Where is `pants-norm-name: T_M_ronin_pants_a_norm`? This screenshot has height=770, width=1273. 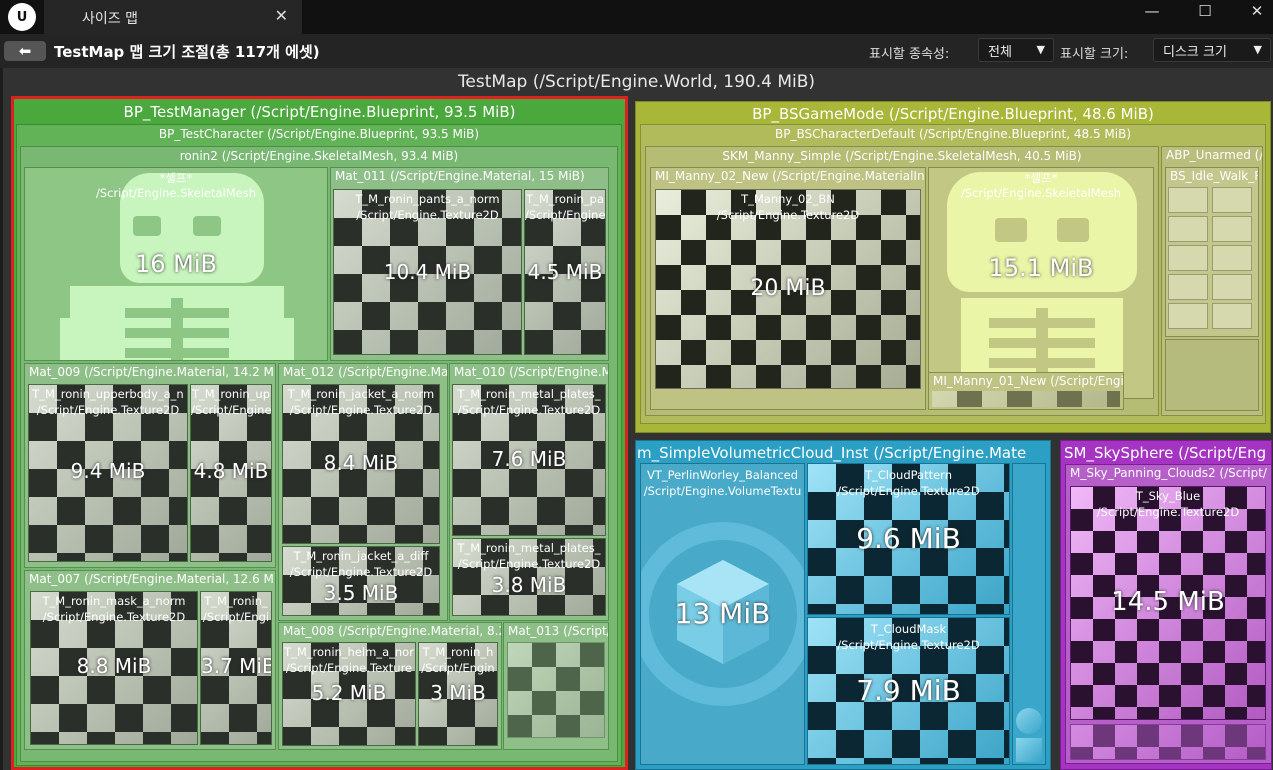 pants-norm-name: T_M_ronin_pants_a_norm is located at coordinates (427, 199).